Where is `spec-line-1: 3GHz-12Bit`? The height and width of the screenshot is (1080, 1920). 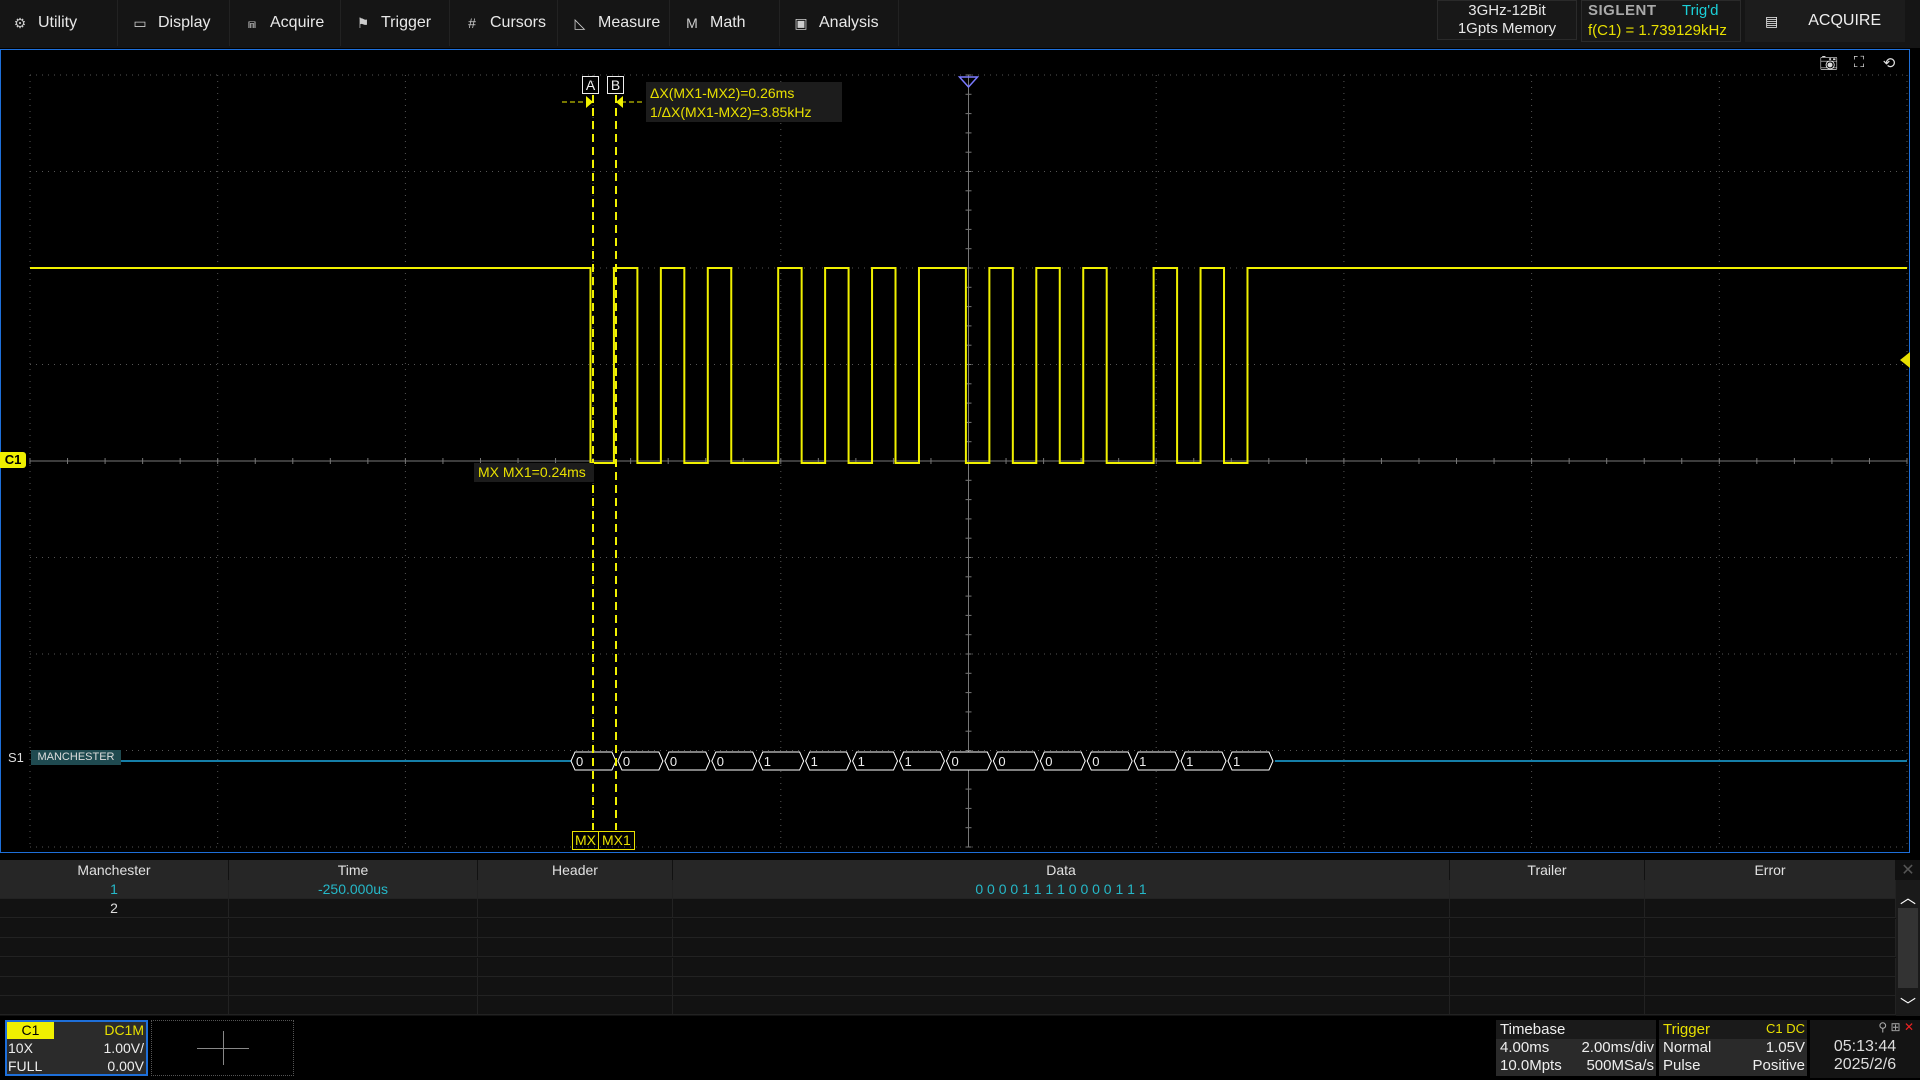
spec-line-1: 3GHz-12Bit is located at coordinates (1507, 10).